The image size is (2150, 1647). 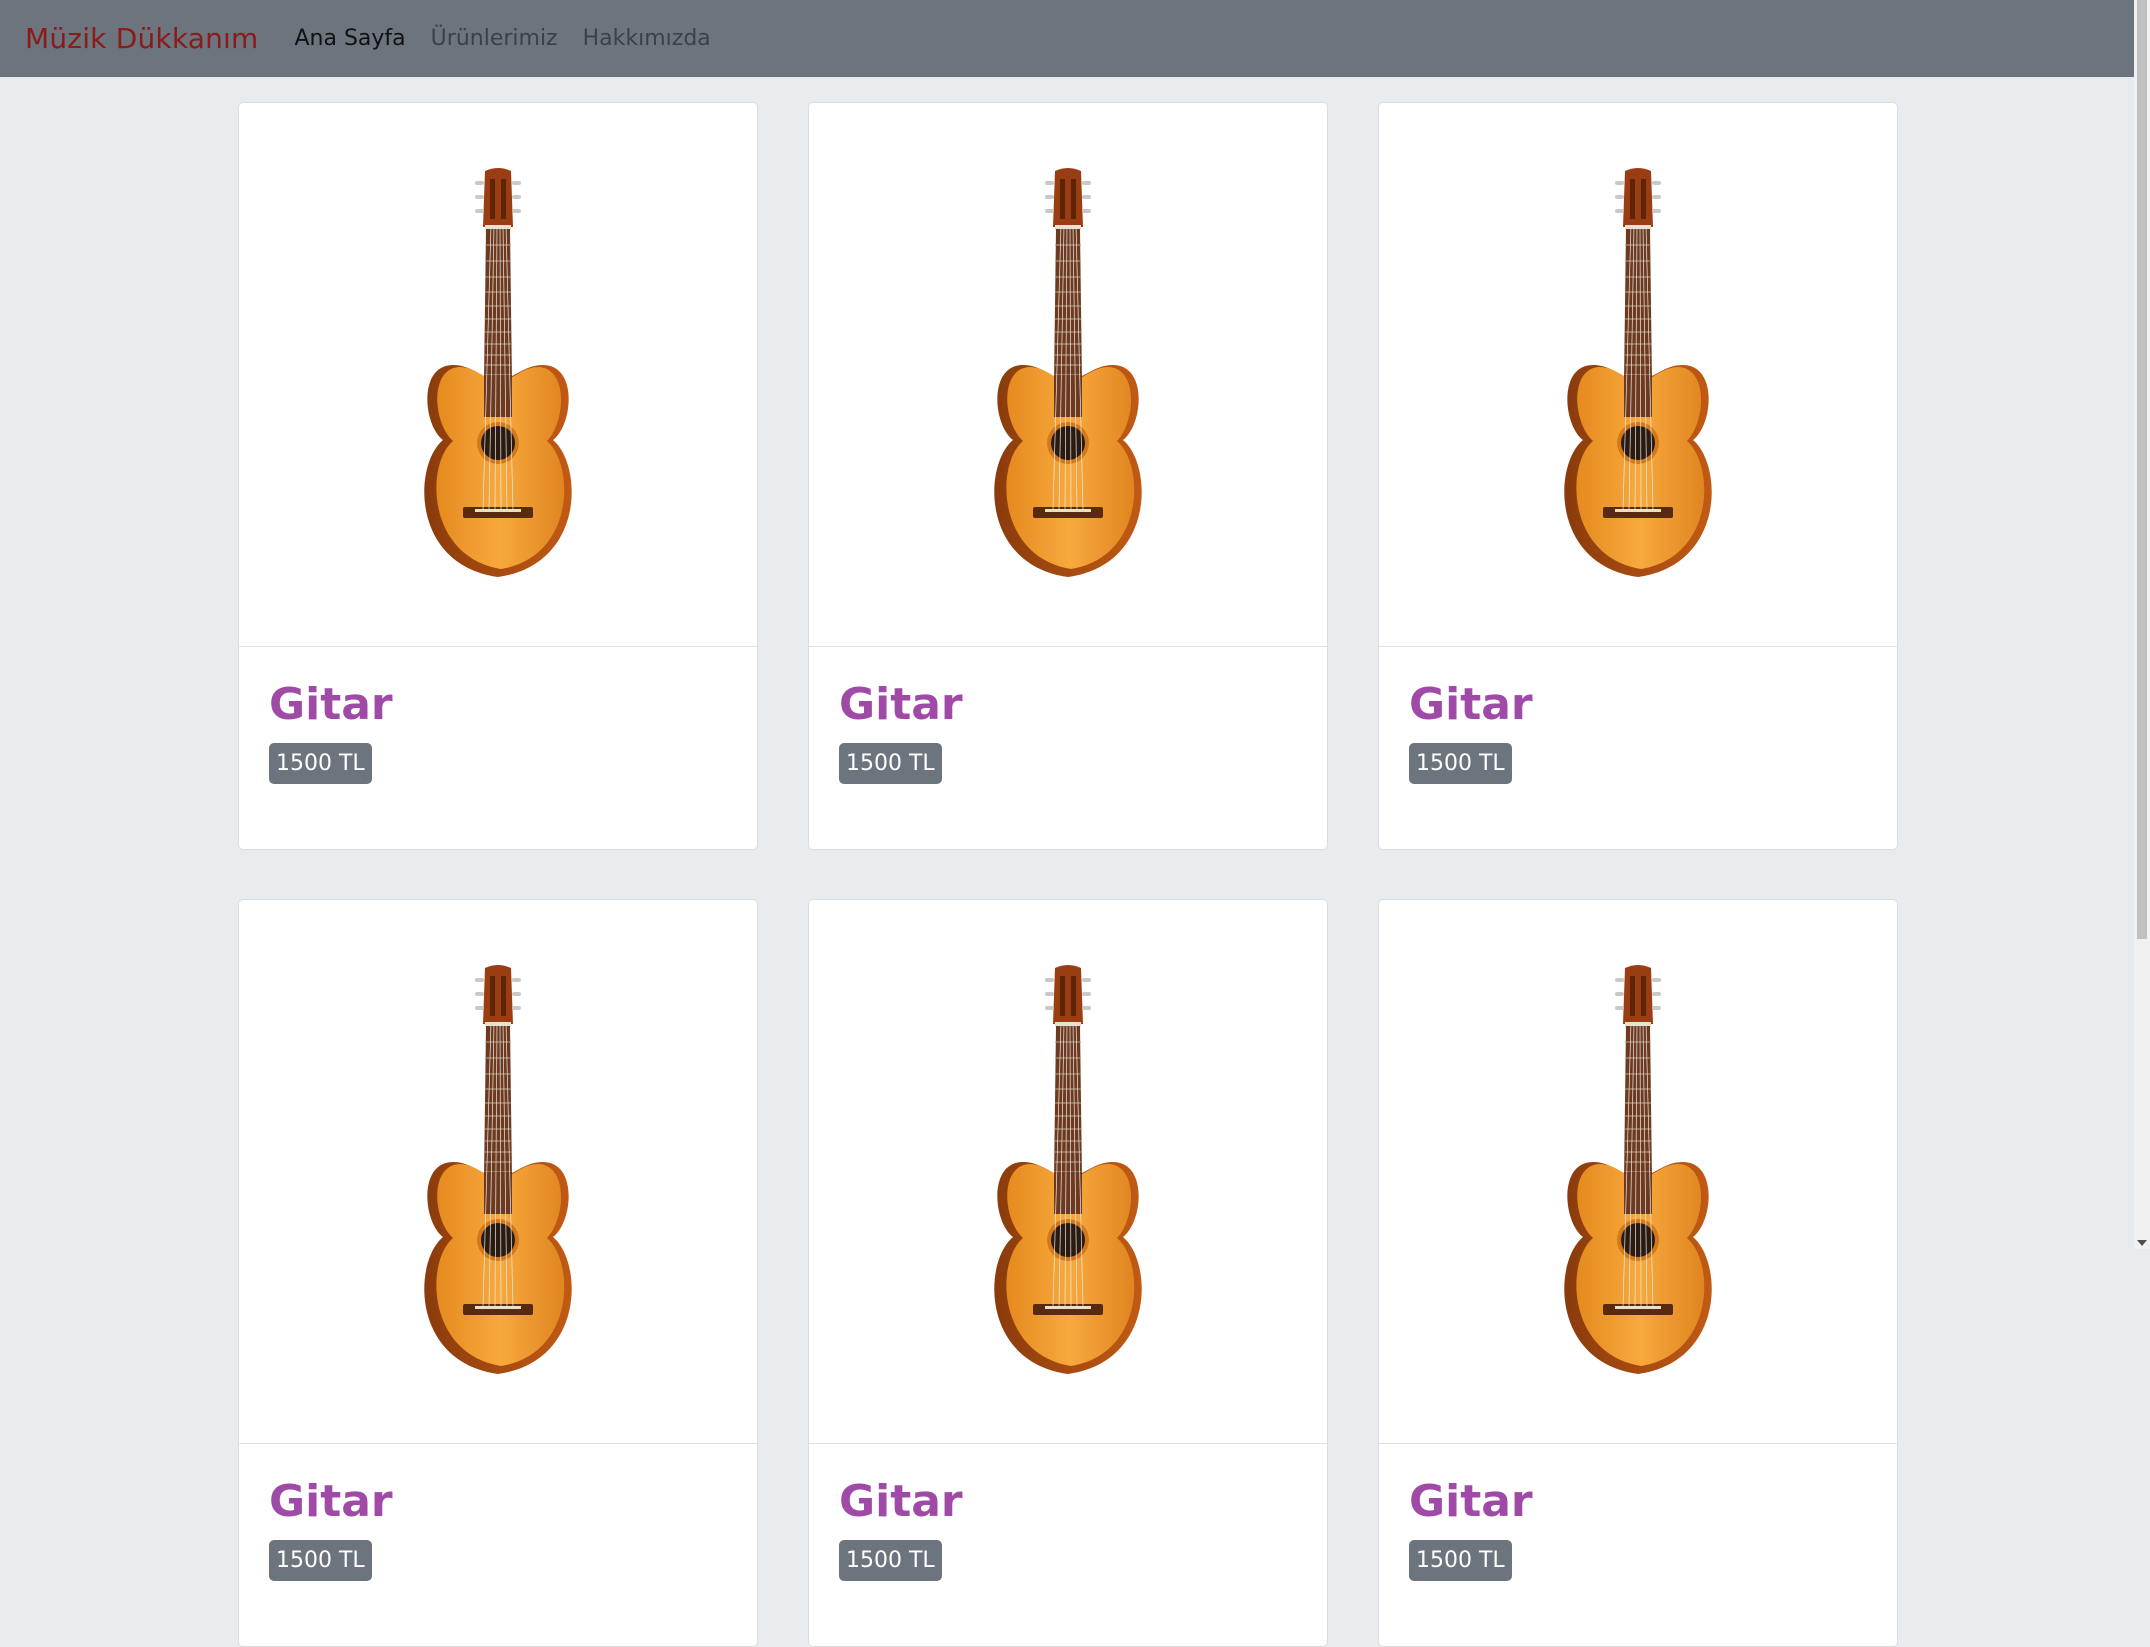 I want to click on nav-link-hakkimizda: Hakkımızda, so click(x=647, y=38).